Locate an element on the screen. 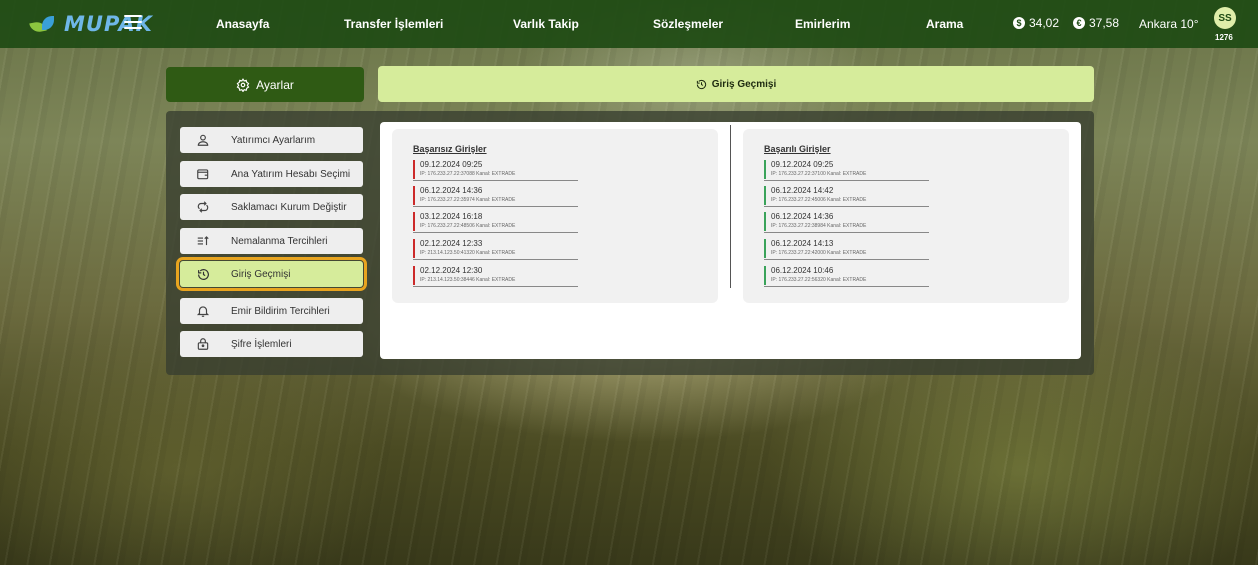 The height and width of the screenshot is (565, 1258). euro-icon: € is located at coordinates (1079, 23).